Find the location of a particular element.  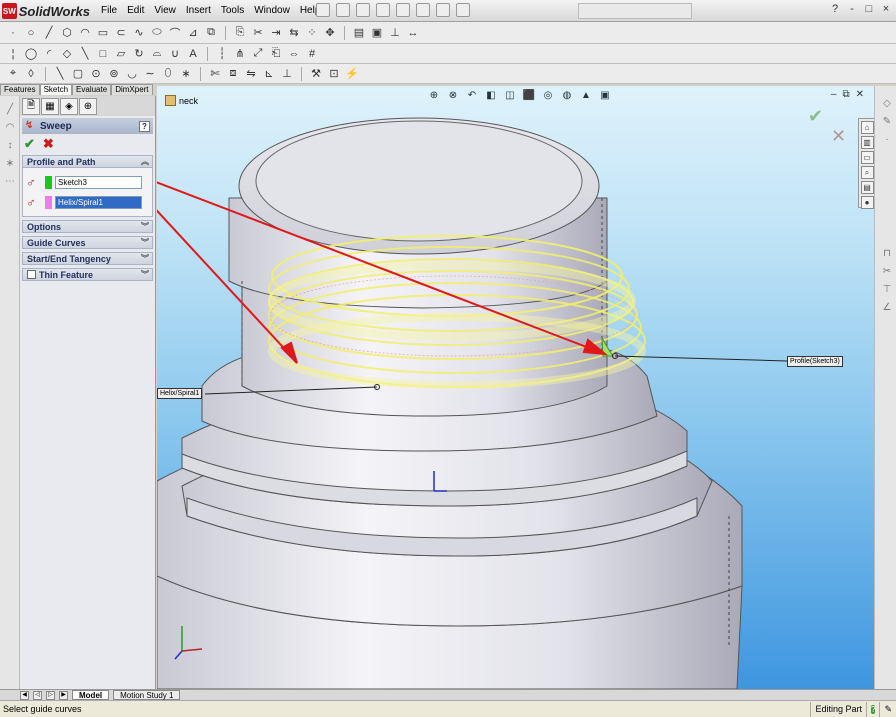

tab-evaluate: Evaluate is located at coordinates (92, 89).